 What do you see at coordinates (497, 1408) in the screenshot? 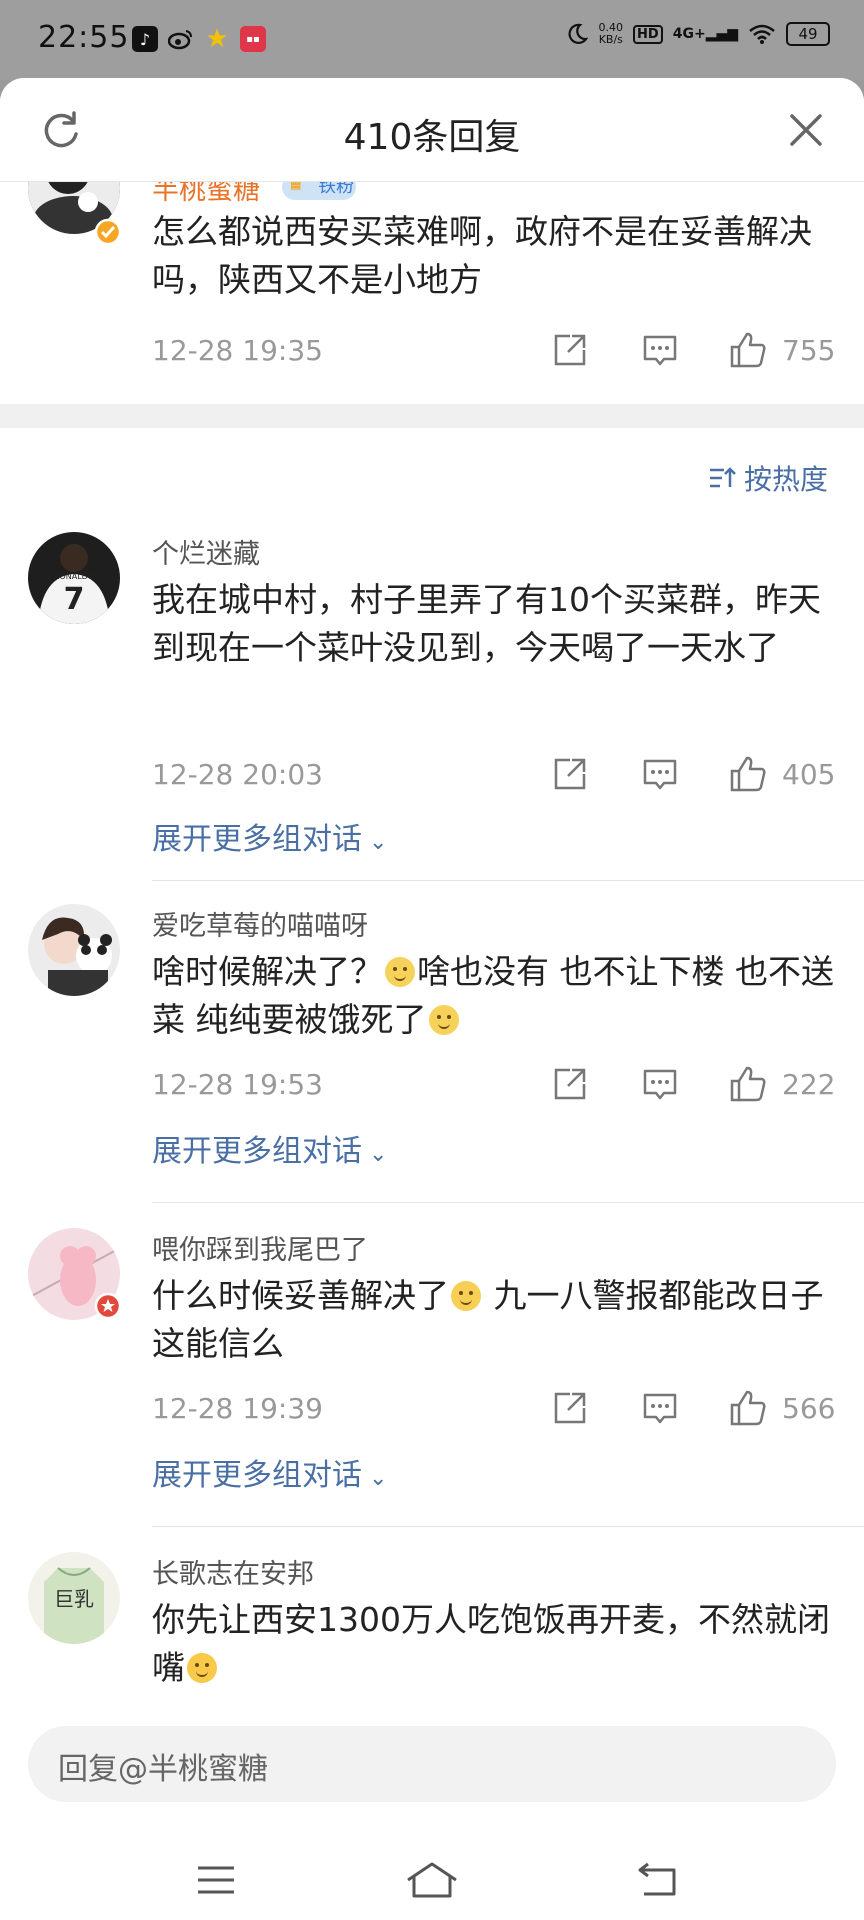
I see `comment-meta: 12-28 19:39 566` at bounding box center [497, 1408].